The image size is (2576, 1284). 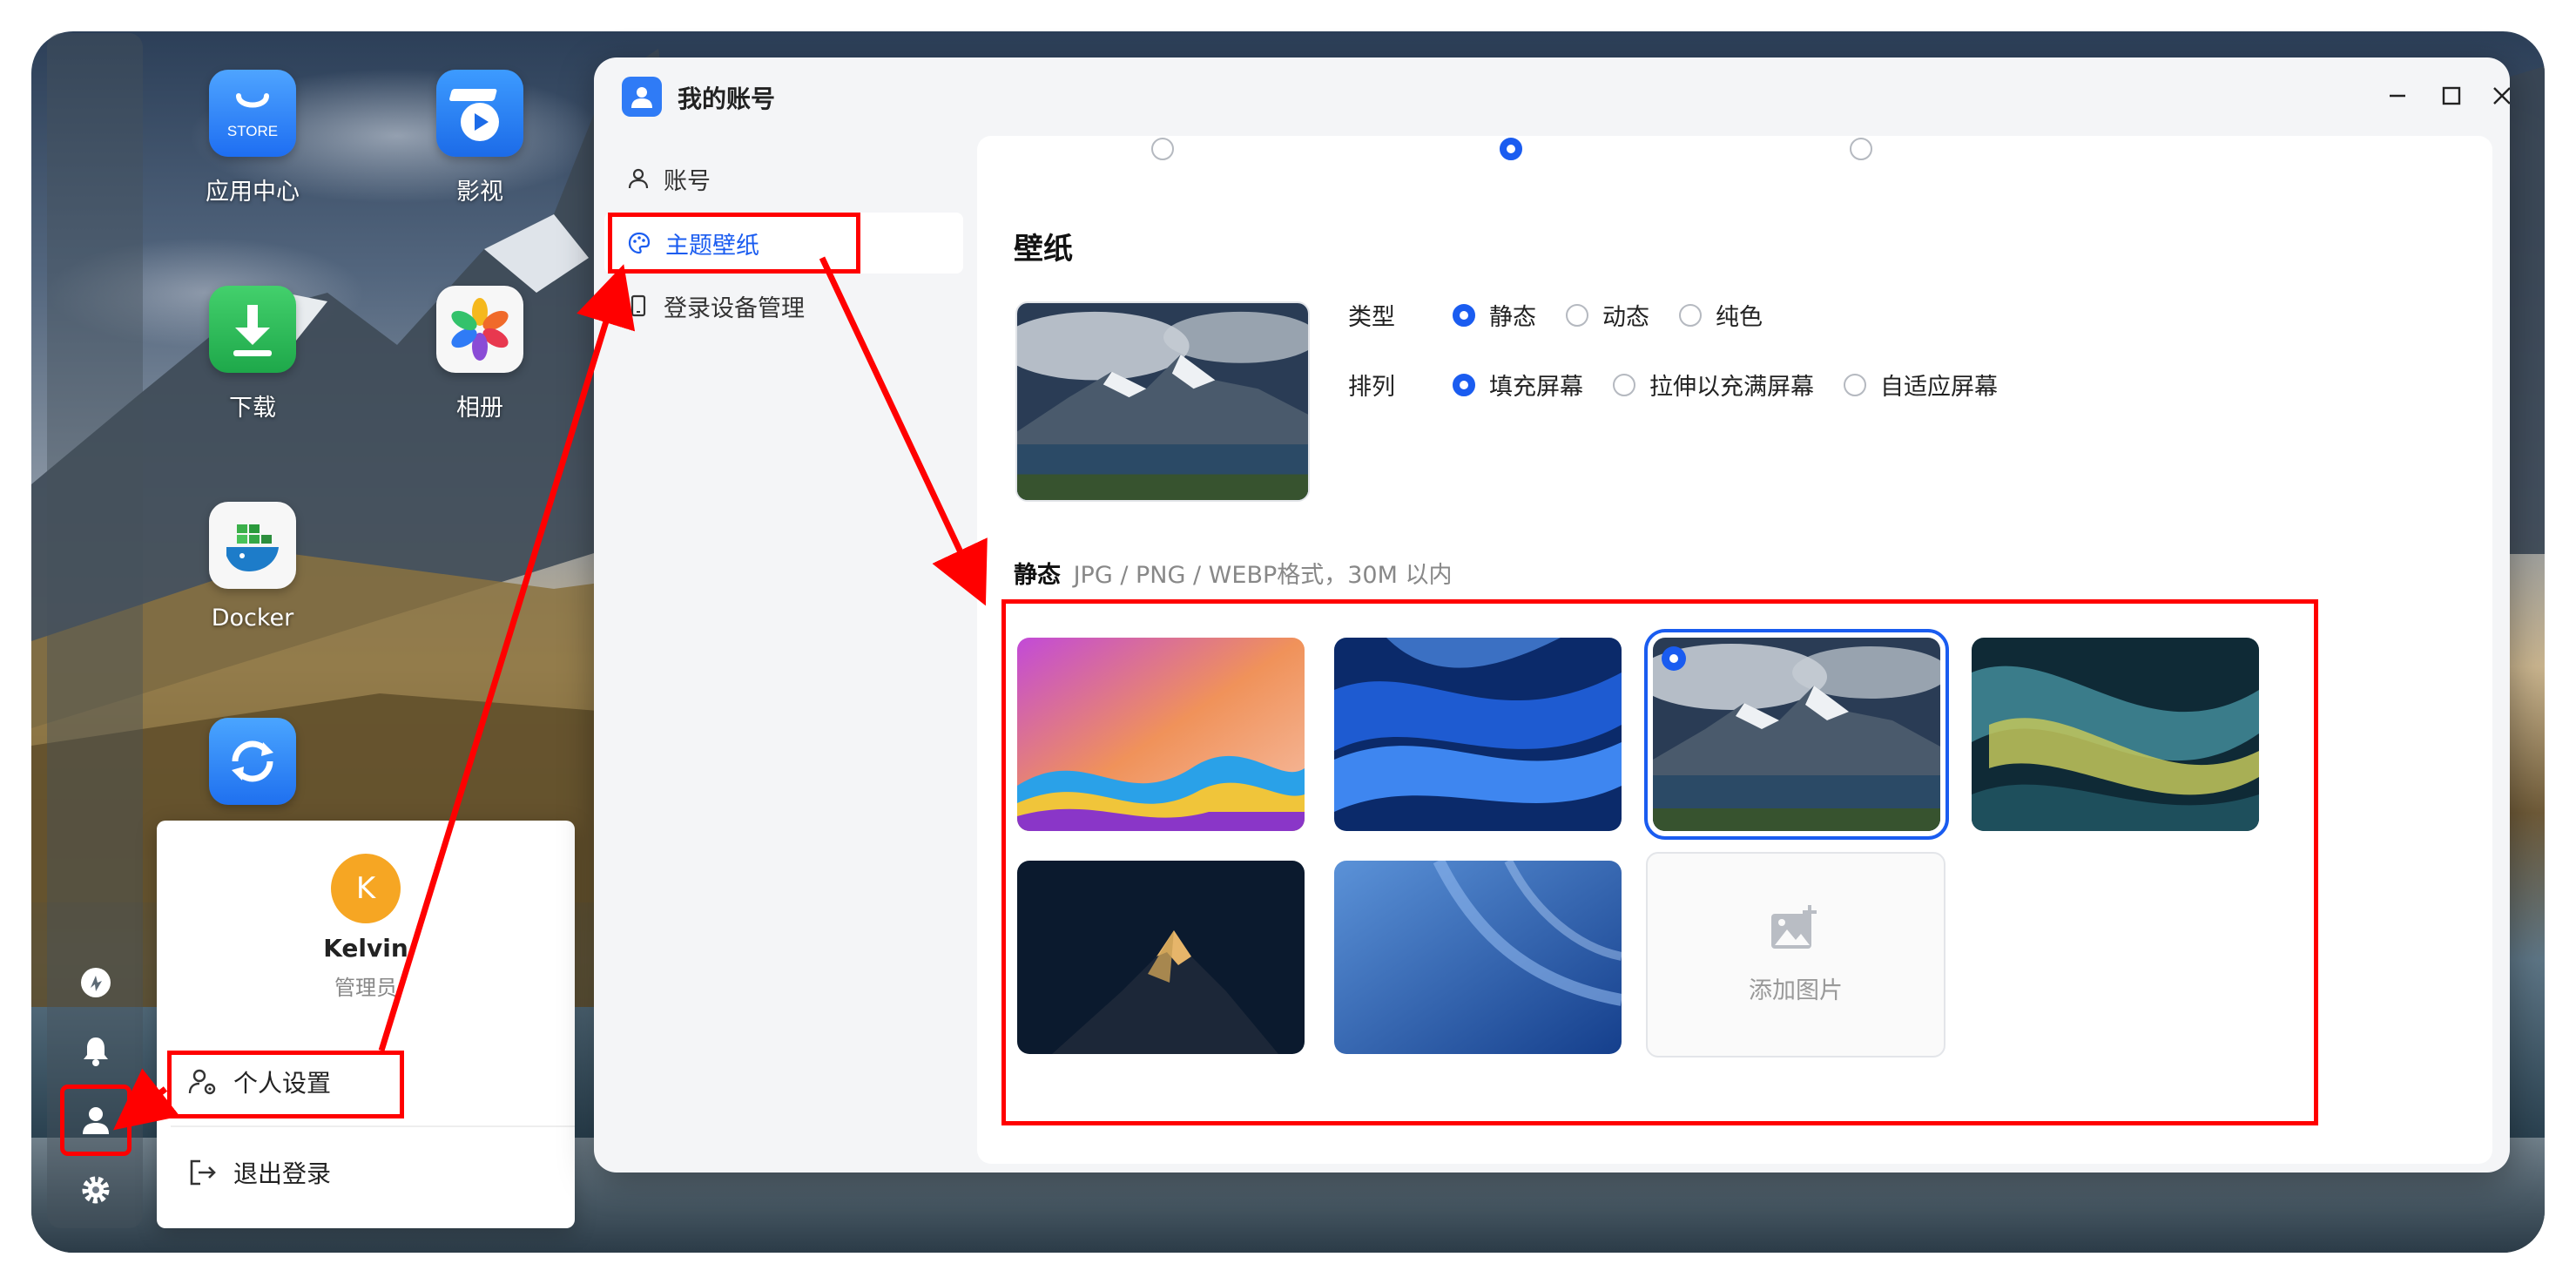 What do you see at coordinates (96, 1050) in the screenshot?
I see `bell-icon` at bounding box center [96, 1050].